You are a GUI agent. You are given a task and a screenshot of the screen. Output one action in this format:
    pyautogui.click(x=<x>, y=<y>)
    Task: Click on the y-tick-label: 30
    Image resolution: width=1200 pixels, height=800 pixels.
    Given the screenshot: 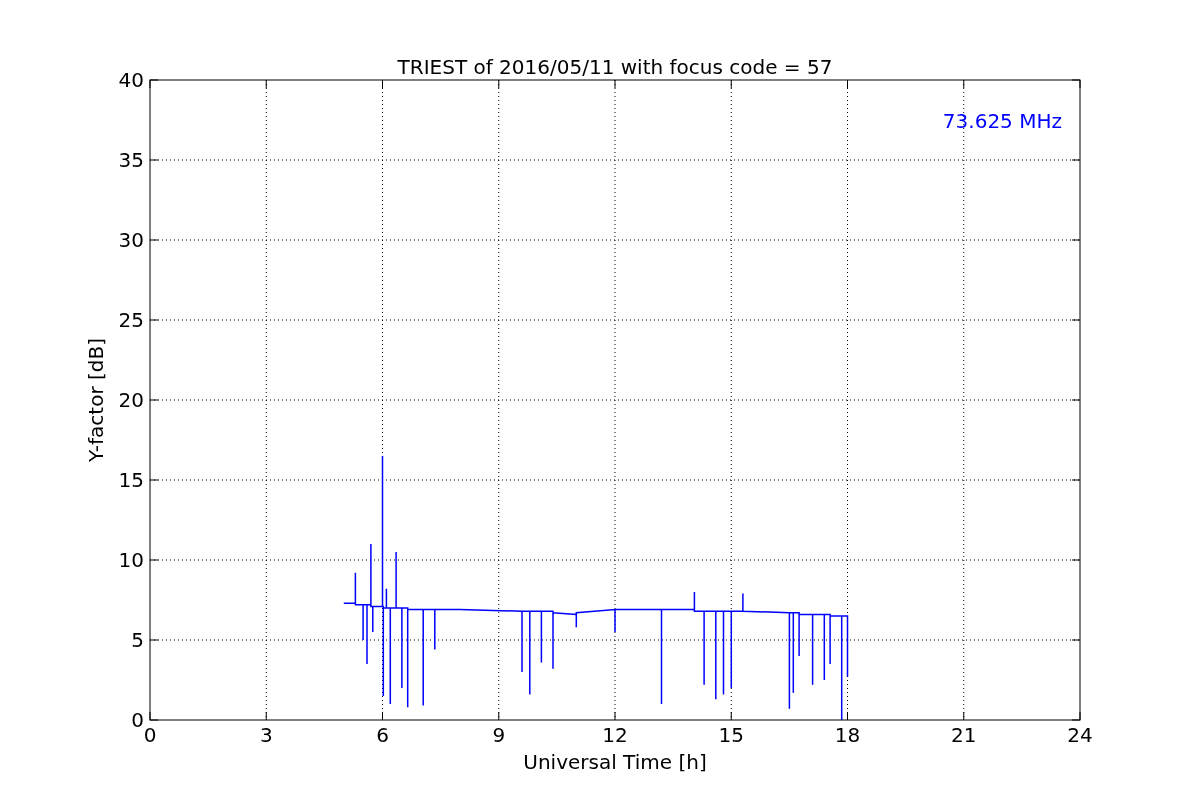 What is the action you would take?
    pyautogui.click(x=131, y=240)
    